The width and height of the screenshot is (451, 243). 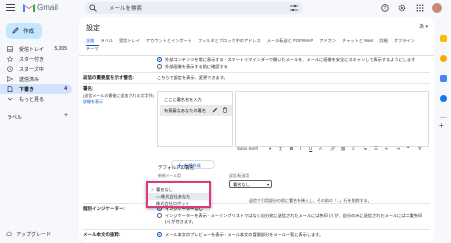 I want to click on tasks-icon, so click(x=443, y=78).